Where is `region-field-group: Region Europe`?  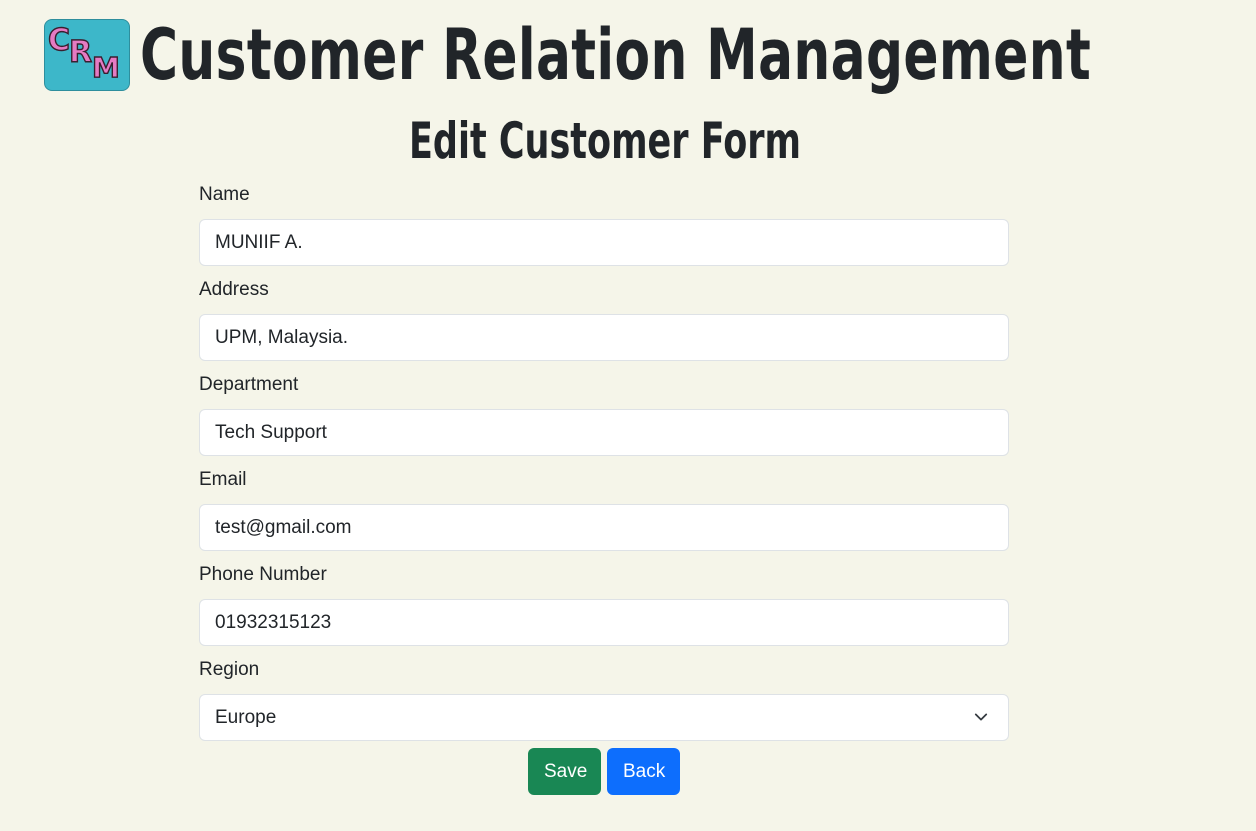 region-field-group: Region Europe is located at coordinates (604, 699).